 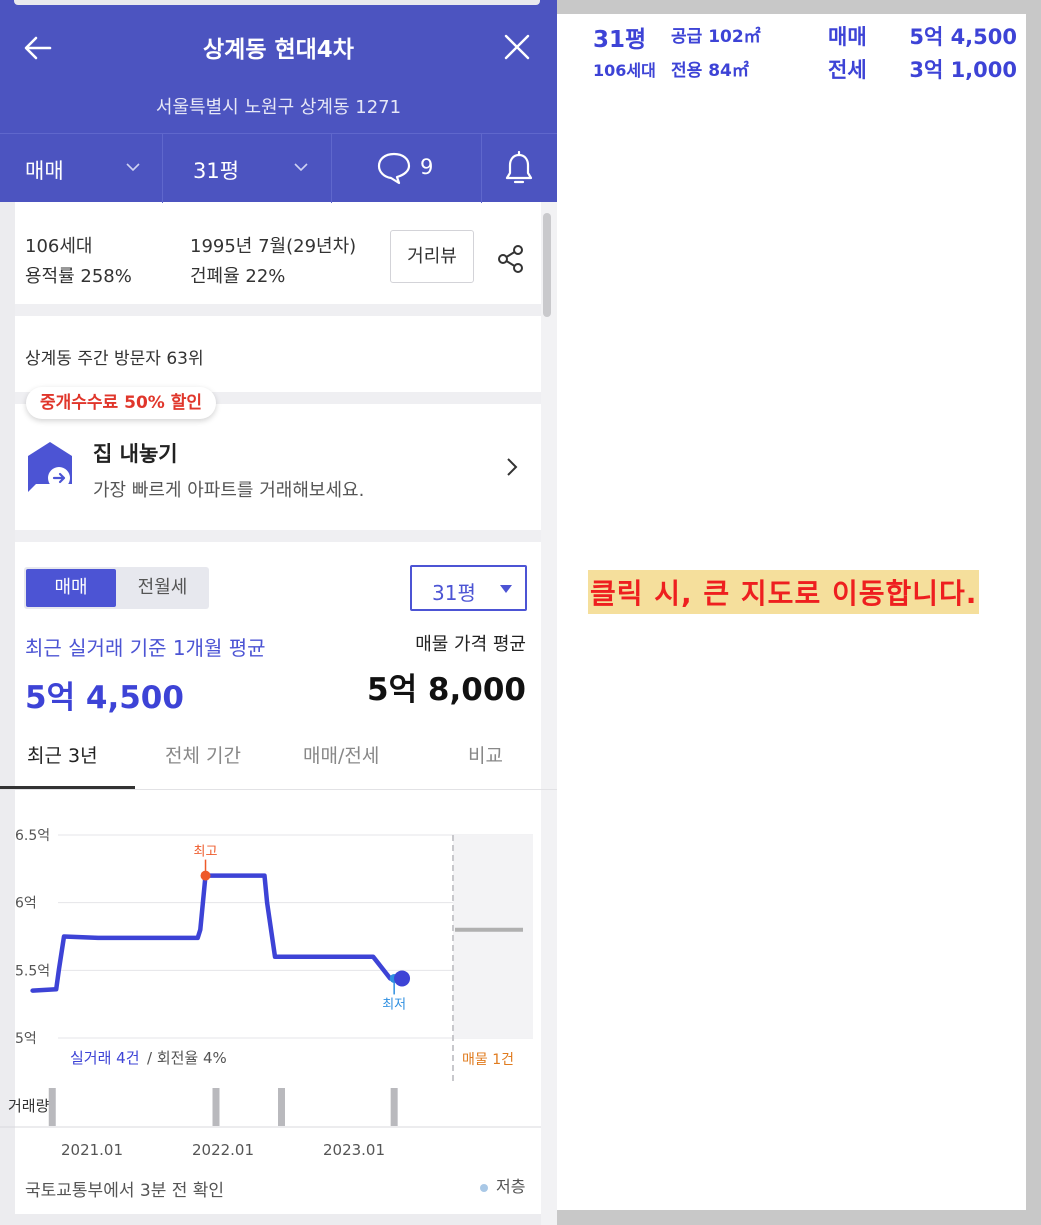 What do you see at coordinates (32, 836) in the screenshot?
I see `y-tick-label: 6.5억` at bounding box center [32, 836].